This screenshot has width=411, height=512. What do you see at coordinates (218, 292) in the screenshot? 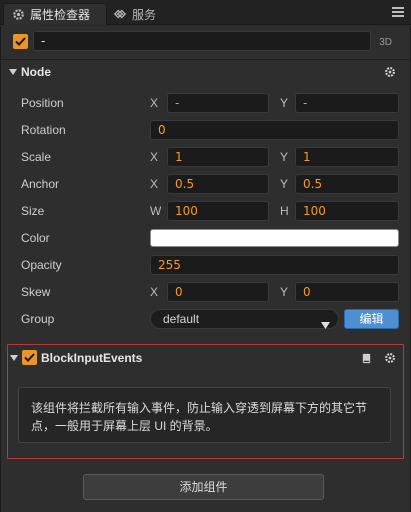
I see `skew-x-input: 0` at bounding box center [218, 292].